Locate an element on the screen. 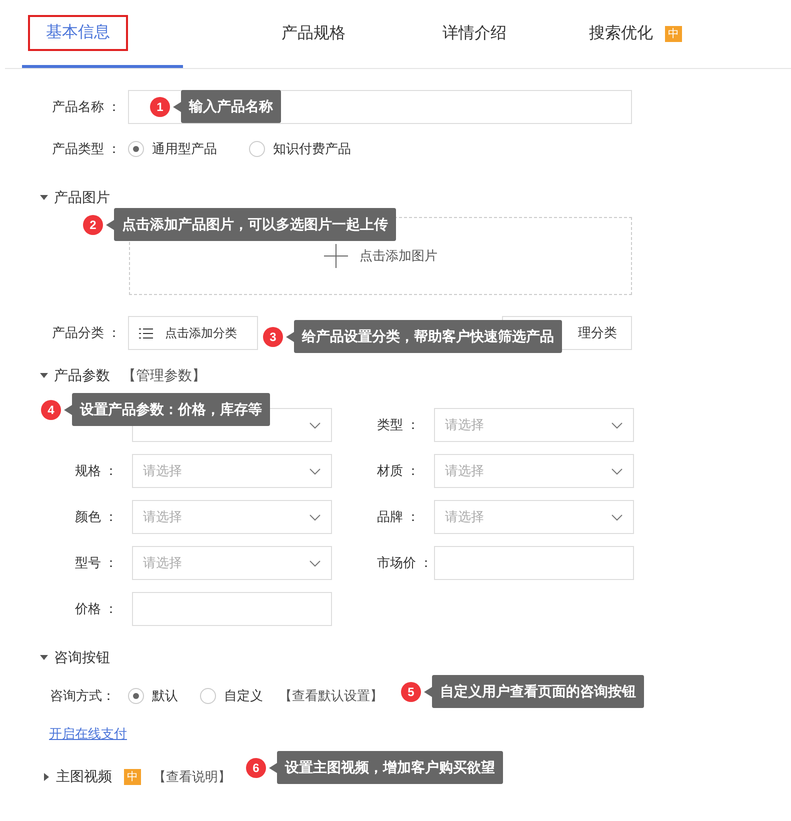 Image resolution: width=791 pixels, height=821 pixels. radio-label: 知识付费产品 is located at coordinates (312, 149).